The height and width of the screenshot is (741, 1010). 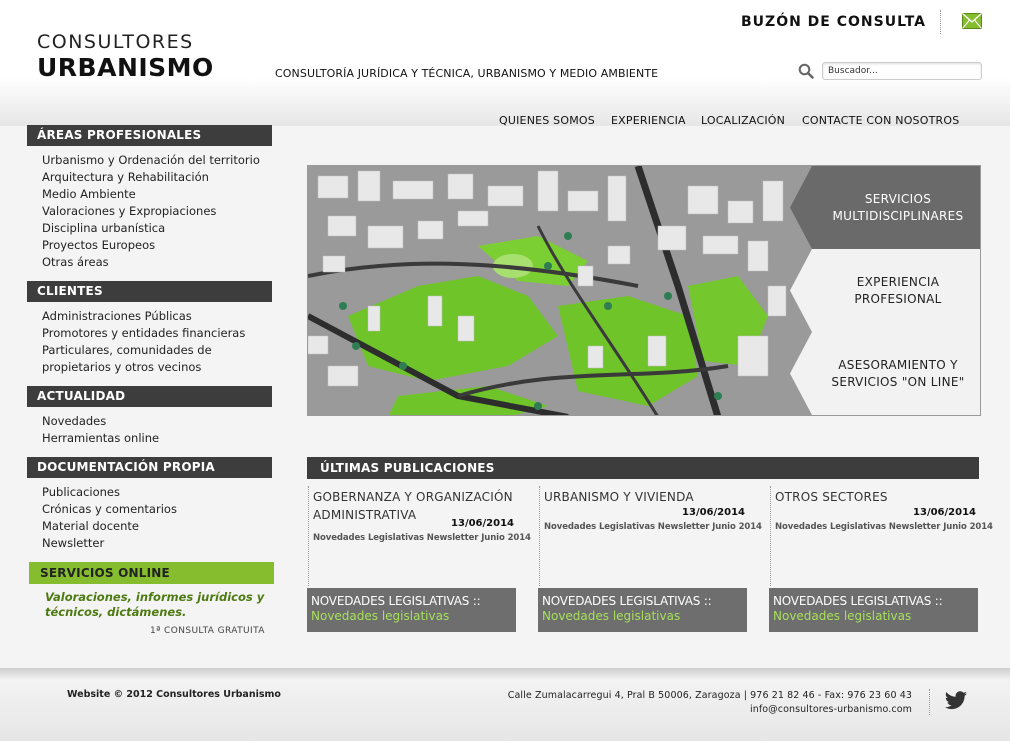 What do you see at coordinates (157, 177) in the screenshot?
I see `list-item: Arquitectura y Rehabilitación` at bounding box center [157, 177].